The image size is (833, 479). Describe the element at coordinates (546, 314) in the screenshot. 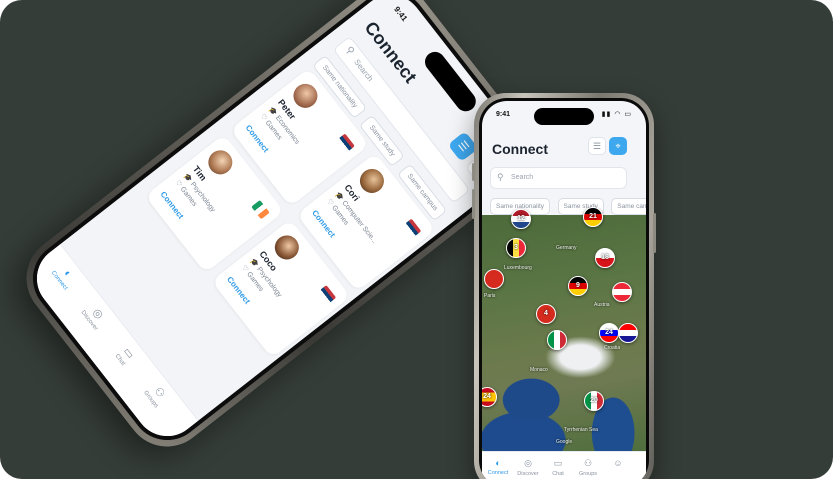

I see `map-pin-switzerland: 4` at that location.